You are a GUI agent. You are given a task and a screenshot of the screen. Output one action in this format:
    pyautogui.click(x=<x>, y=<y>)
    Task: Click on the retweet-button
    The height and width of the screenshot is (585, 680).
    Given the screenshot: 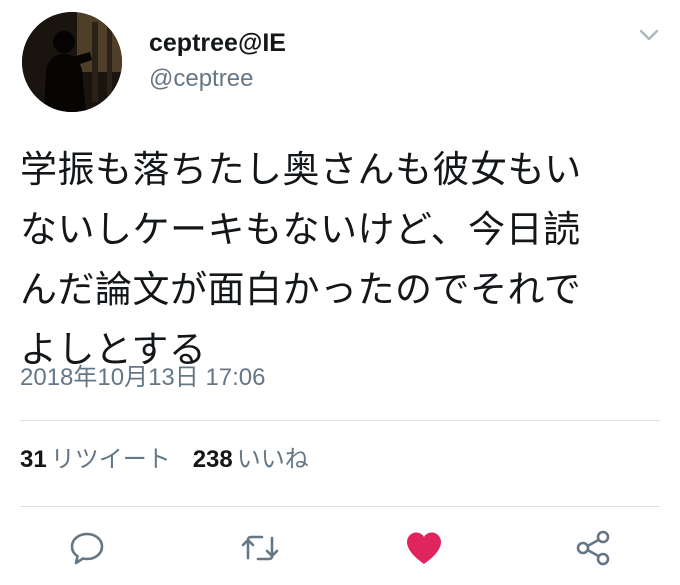 What is the action you would take?
    pyautogui.click(x=260, y=548)
    